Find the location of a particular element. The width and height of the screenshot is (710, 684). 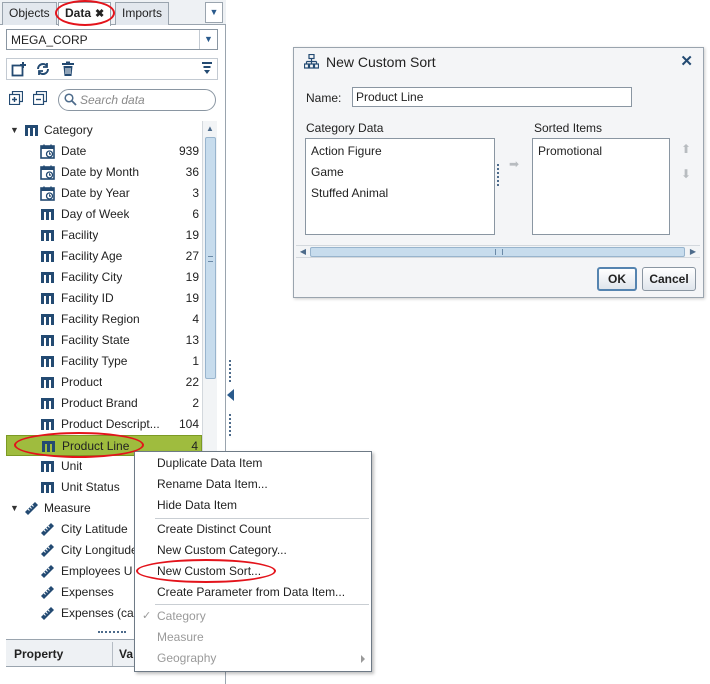

tab-objects: Objects is located at coordinates (29, 13).